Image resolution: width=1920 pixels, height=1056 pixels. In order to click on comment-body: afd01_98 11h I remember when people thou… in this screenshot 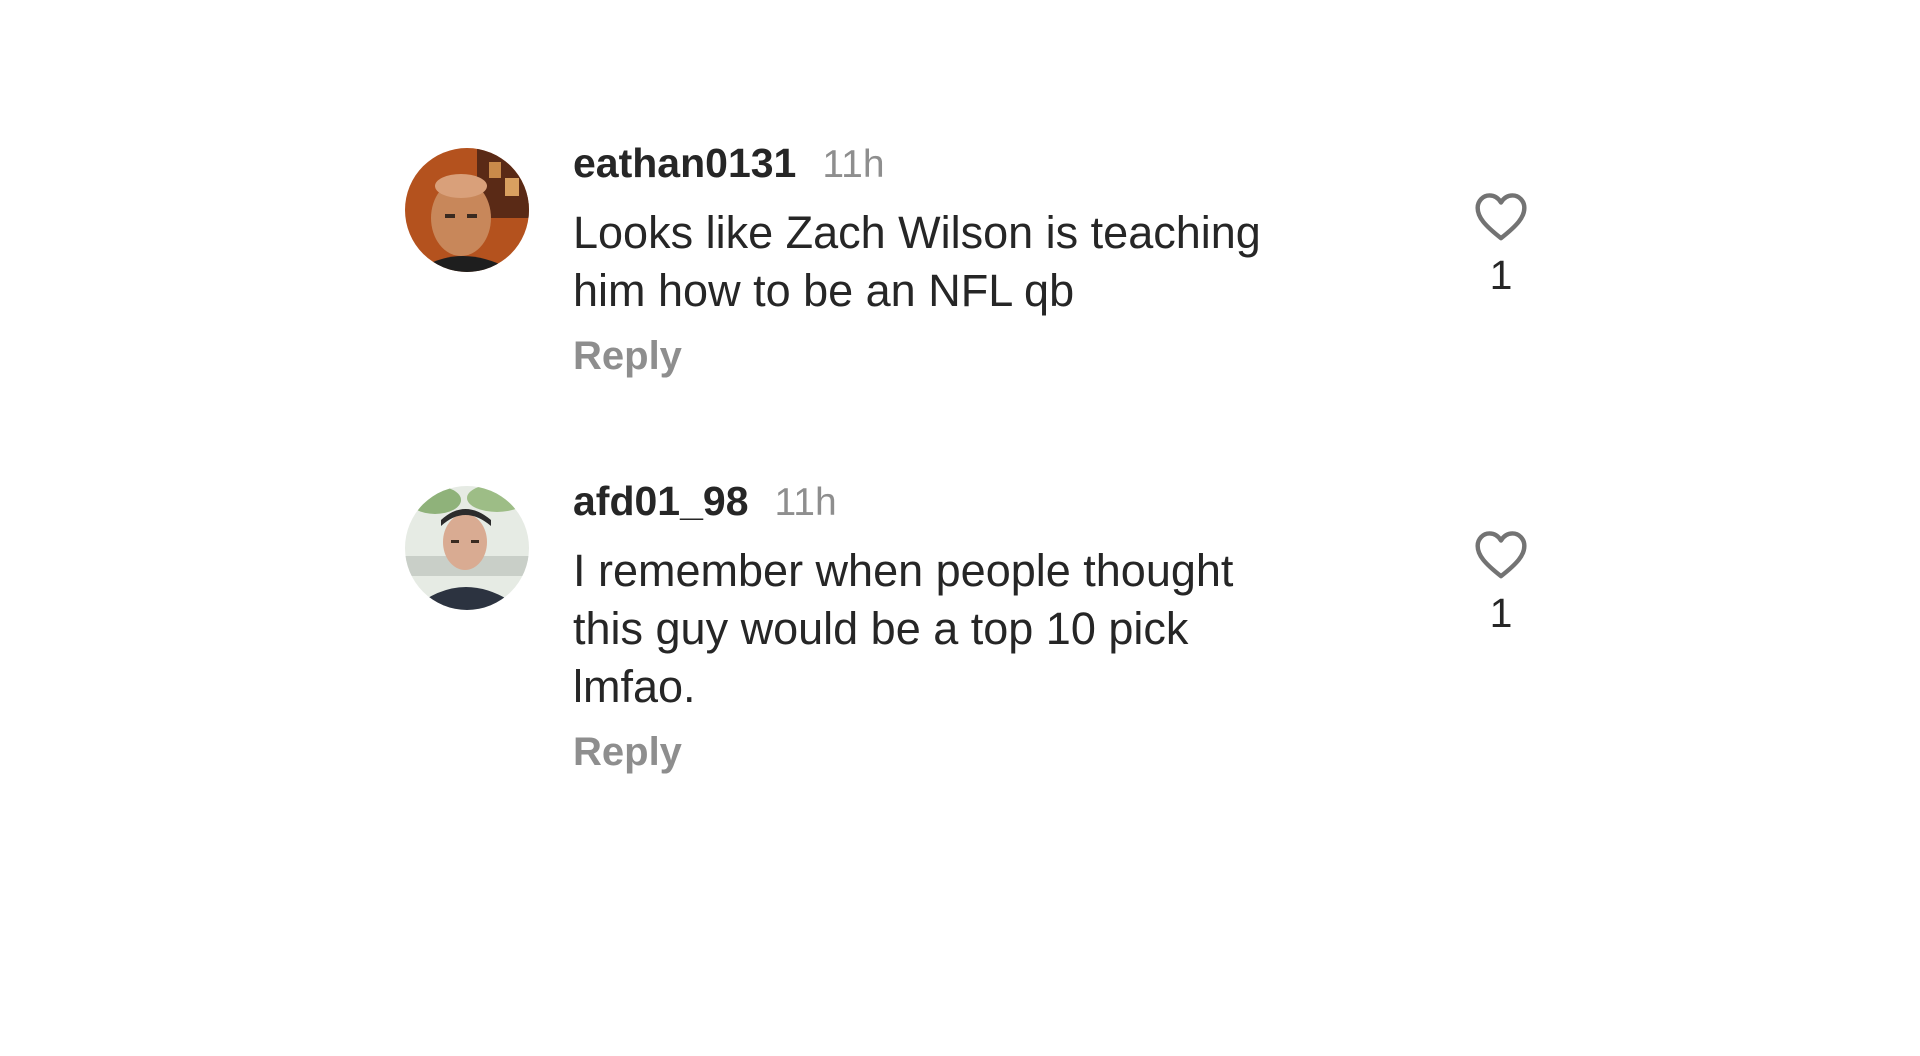, I will do `click(973, 626)`.